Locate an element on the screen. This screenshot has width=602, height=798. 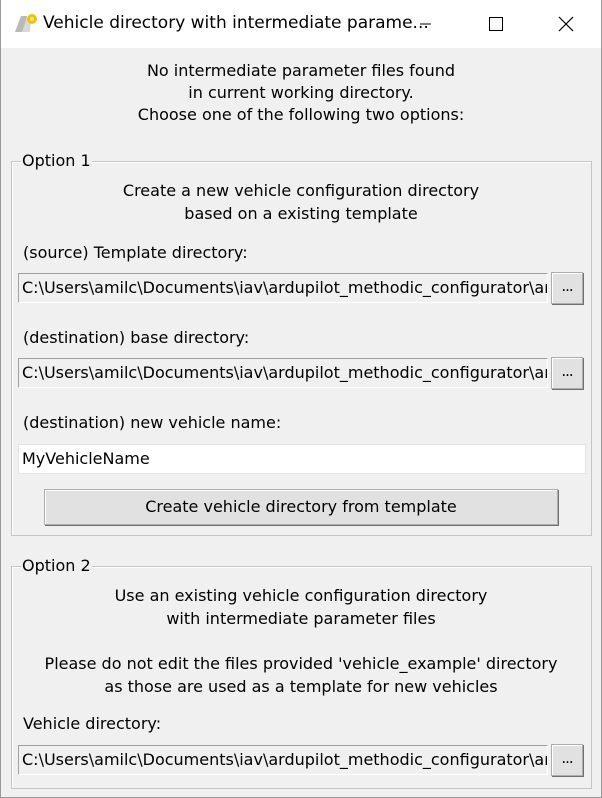
option1-desc-line-2: based on a existing template is located at coordinates (301, 213).